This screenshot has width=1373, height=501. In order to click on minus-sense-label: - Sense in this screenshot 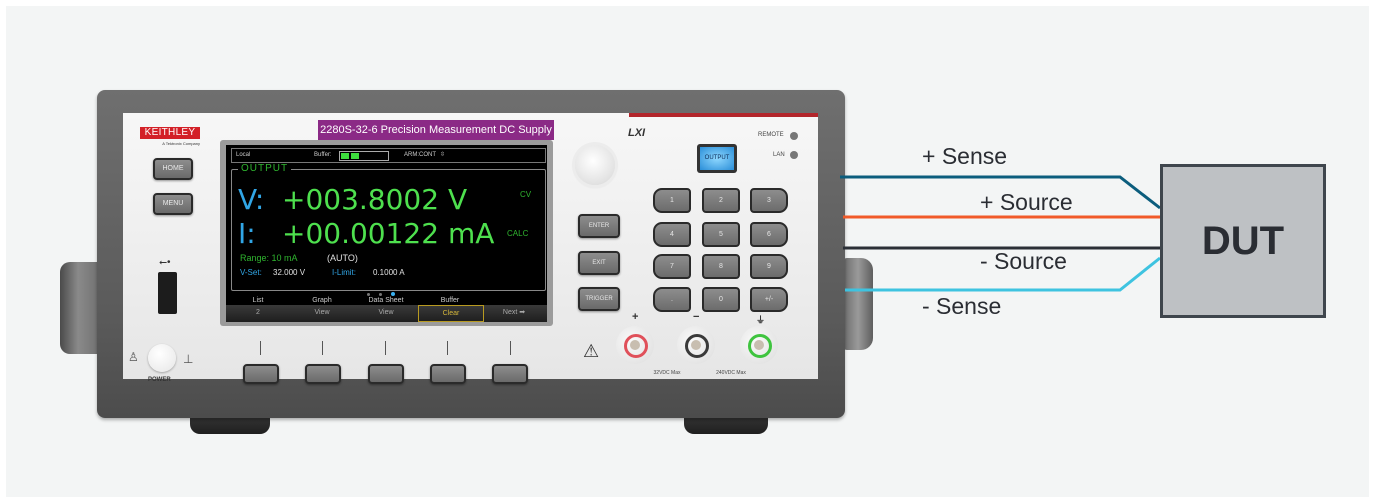, I will do `click(962, 306)`.